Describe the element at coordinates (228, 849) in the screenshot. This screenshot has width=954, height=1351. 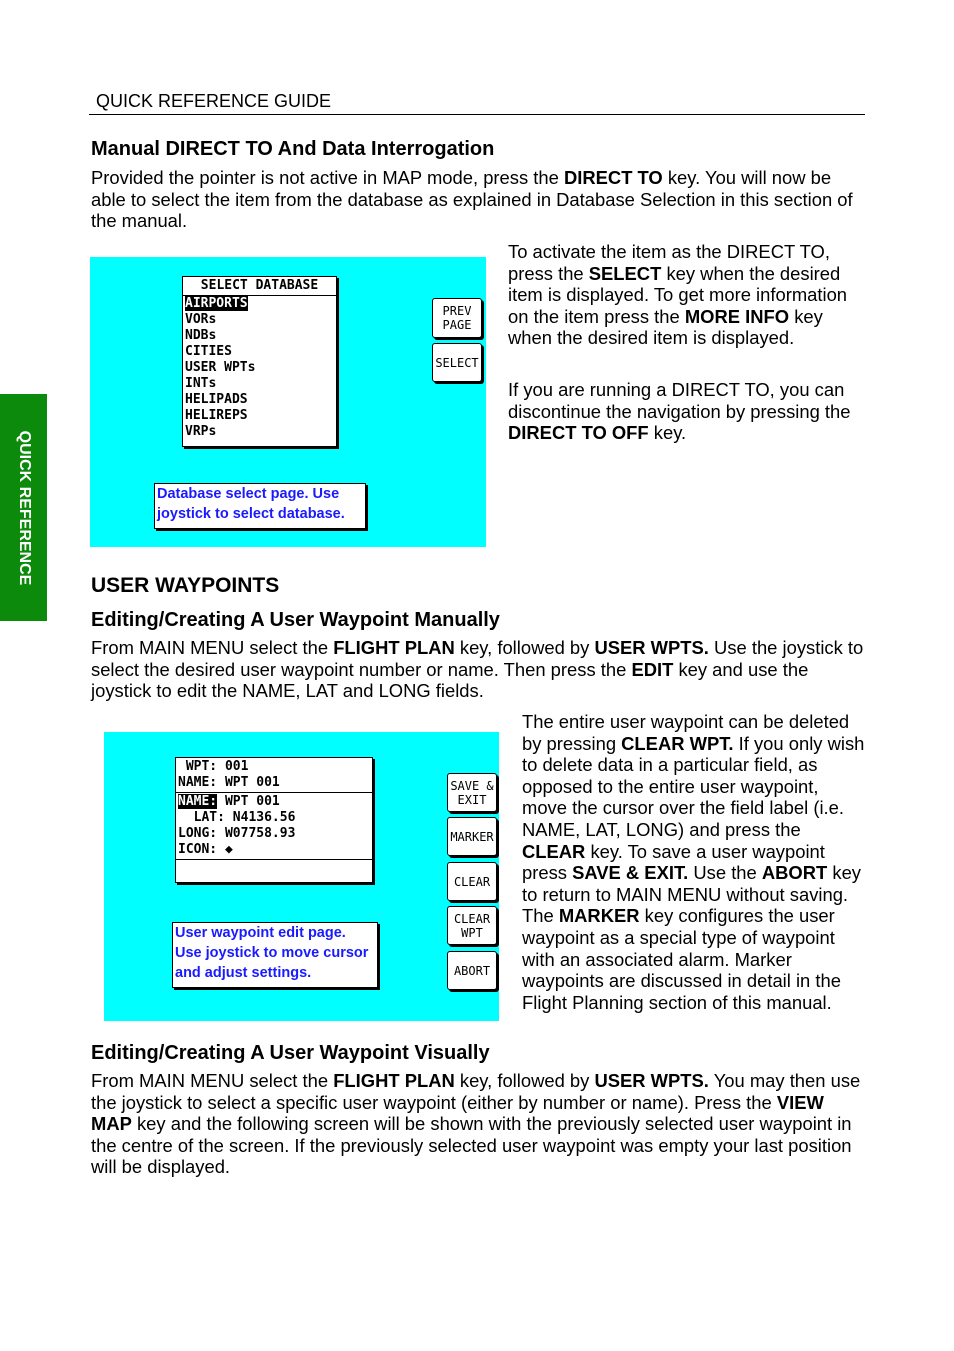
I see `field-value: ◆` at that location.